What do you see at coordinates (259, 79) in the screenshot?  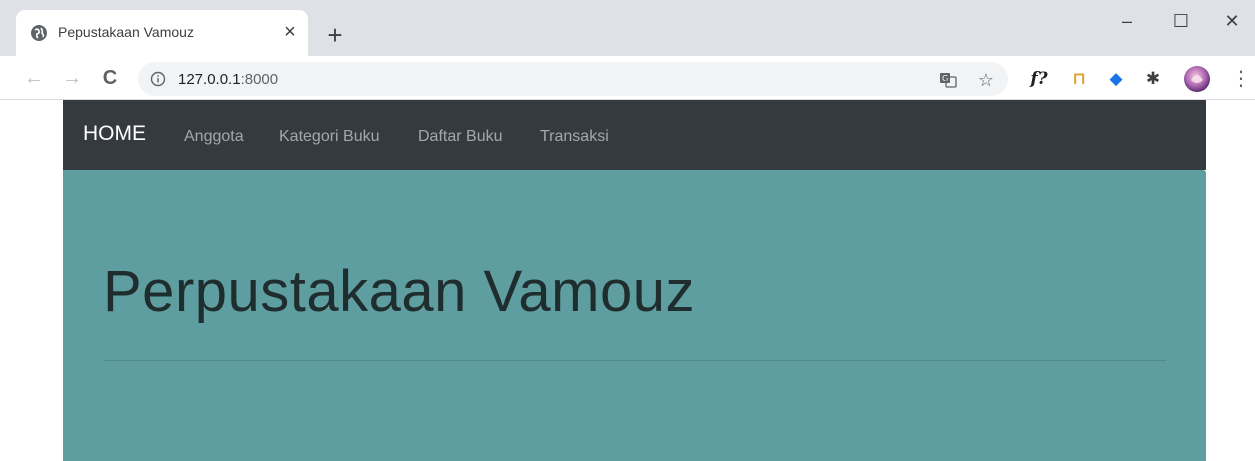 I see `url-port: :8000` at bounding box center [259, 79].